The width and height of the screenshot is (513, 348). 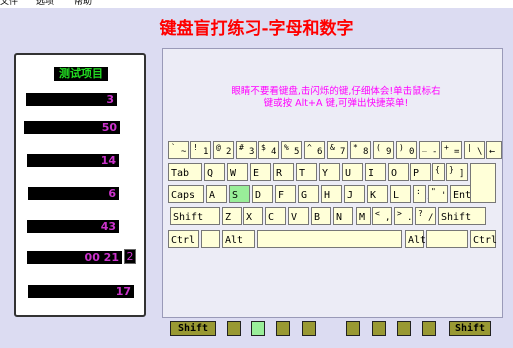 I want to click on key-8-row1: * 8, so click(x=360, y=150).